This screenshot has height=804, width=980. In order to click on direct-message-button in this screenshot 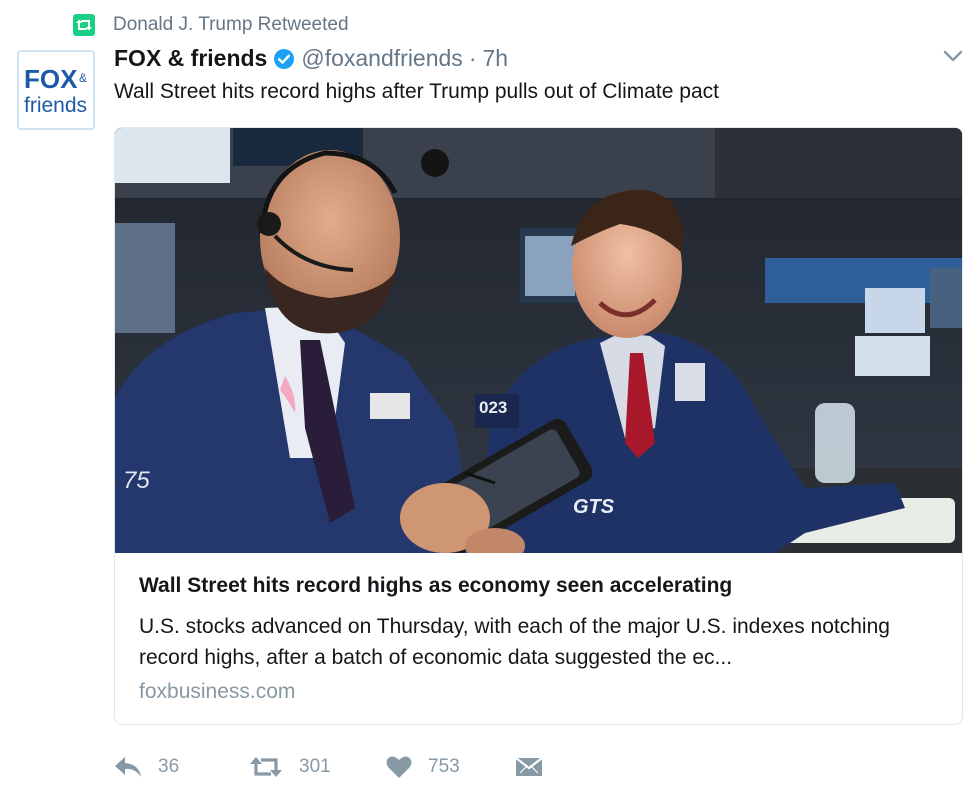, I will do `click(529, 767)`.